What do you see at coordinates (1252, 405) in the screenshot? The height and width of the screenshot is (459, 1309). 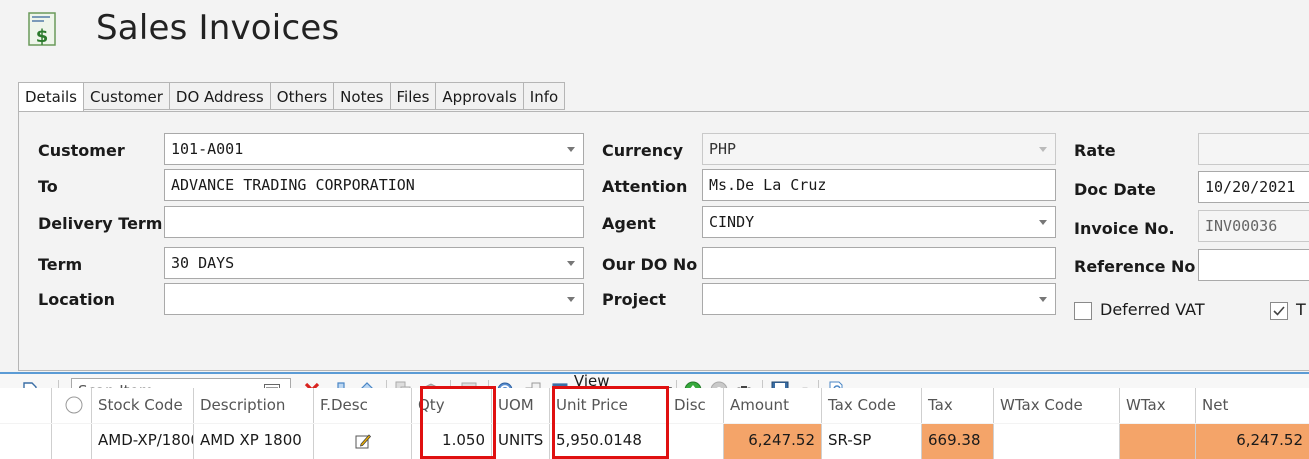 I see `col-net: Net` at bounding box center [1252, 405].